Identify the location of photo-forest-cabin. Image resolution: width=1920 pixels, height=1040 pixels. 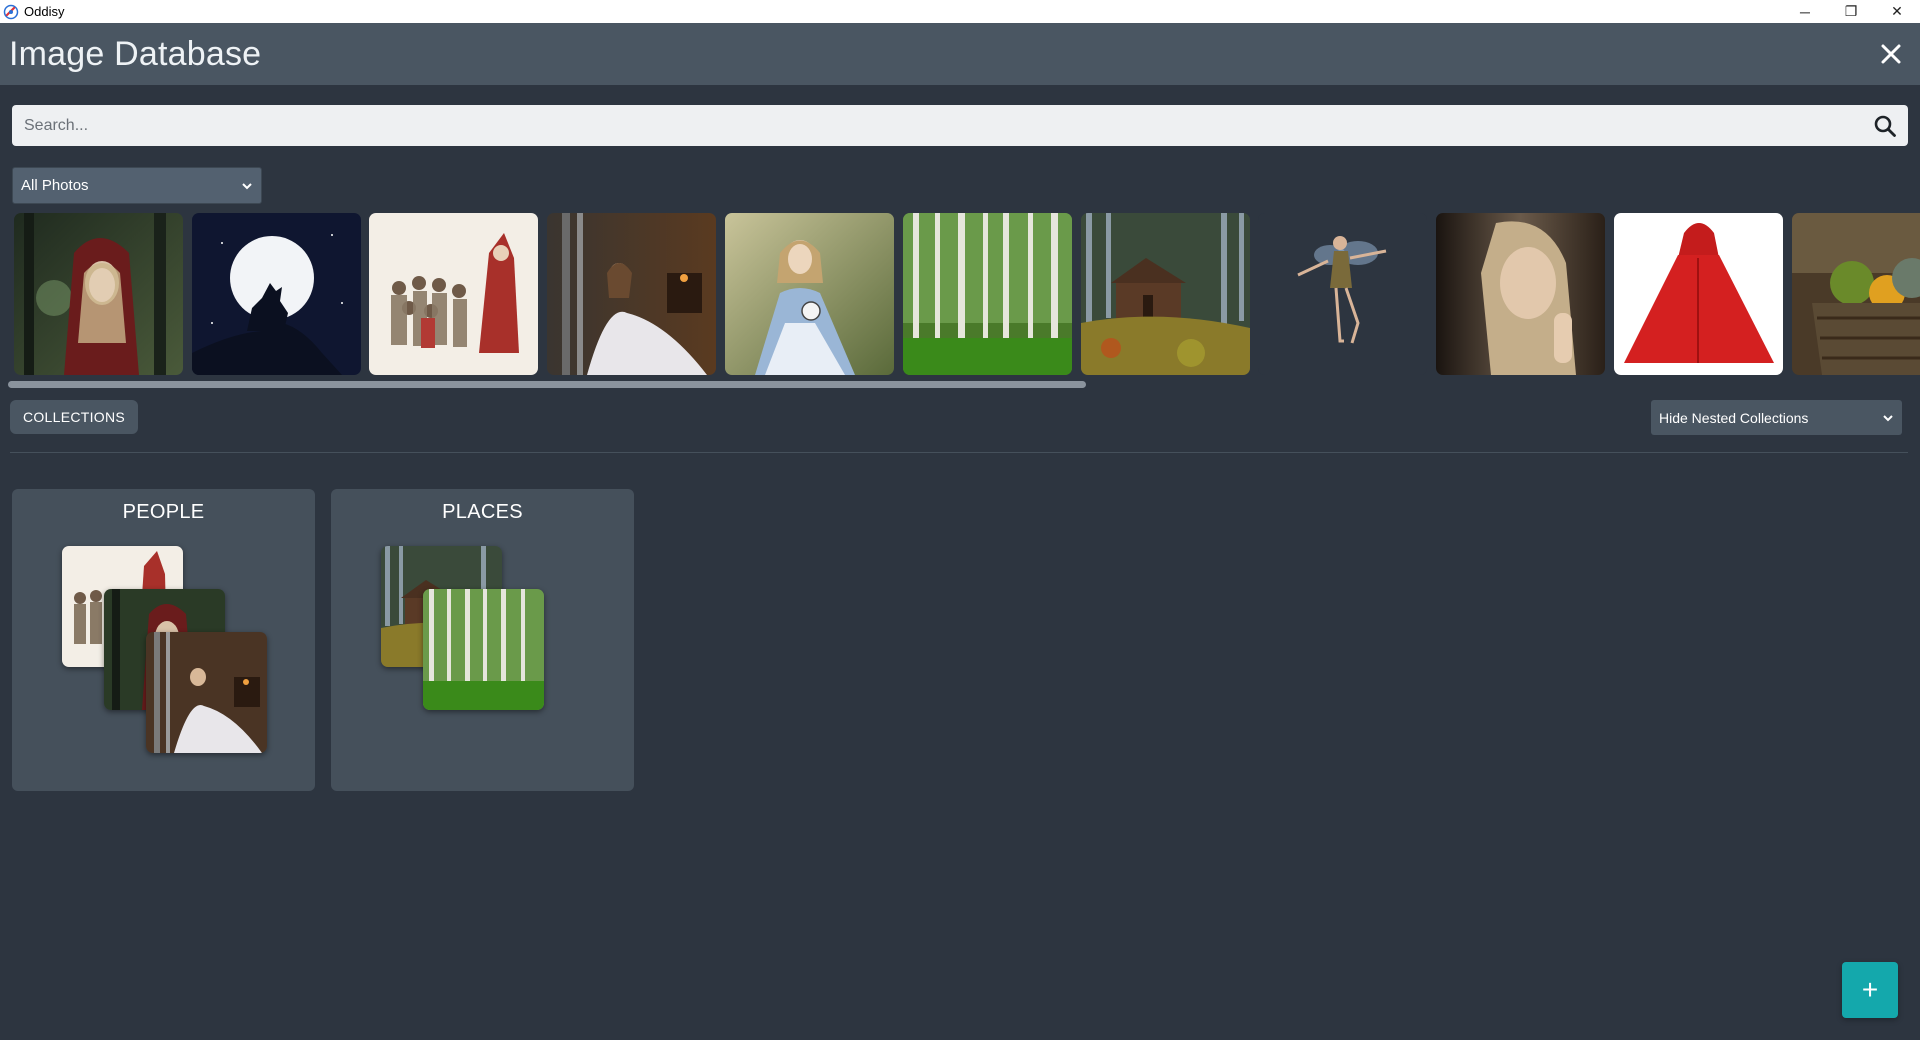
(1165, 294).